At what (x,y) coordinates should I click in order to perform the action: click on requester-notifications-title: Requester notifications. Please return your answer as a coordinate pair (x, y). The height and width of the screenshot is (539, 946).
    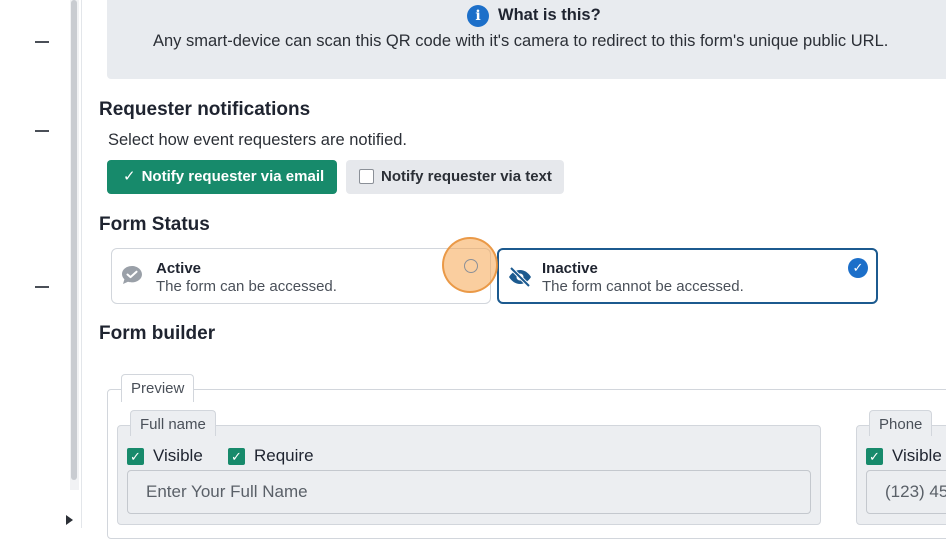
    Looking at the image, I should click on (205, 109).